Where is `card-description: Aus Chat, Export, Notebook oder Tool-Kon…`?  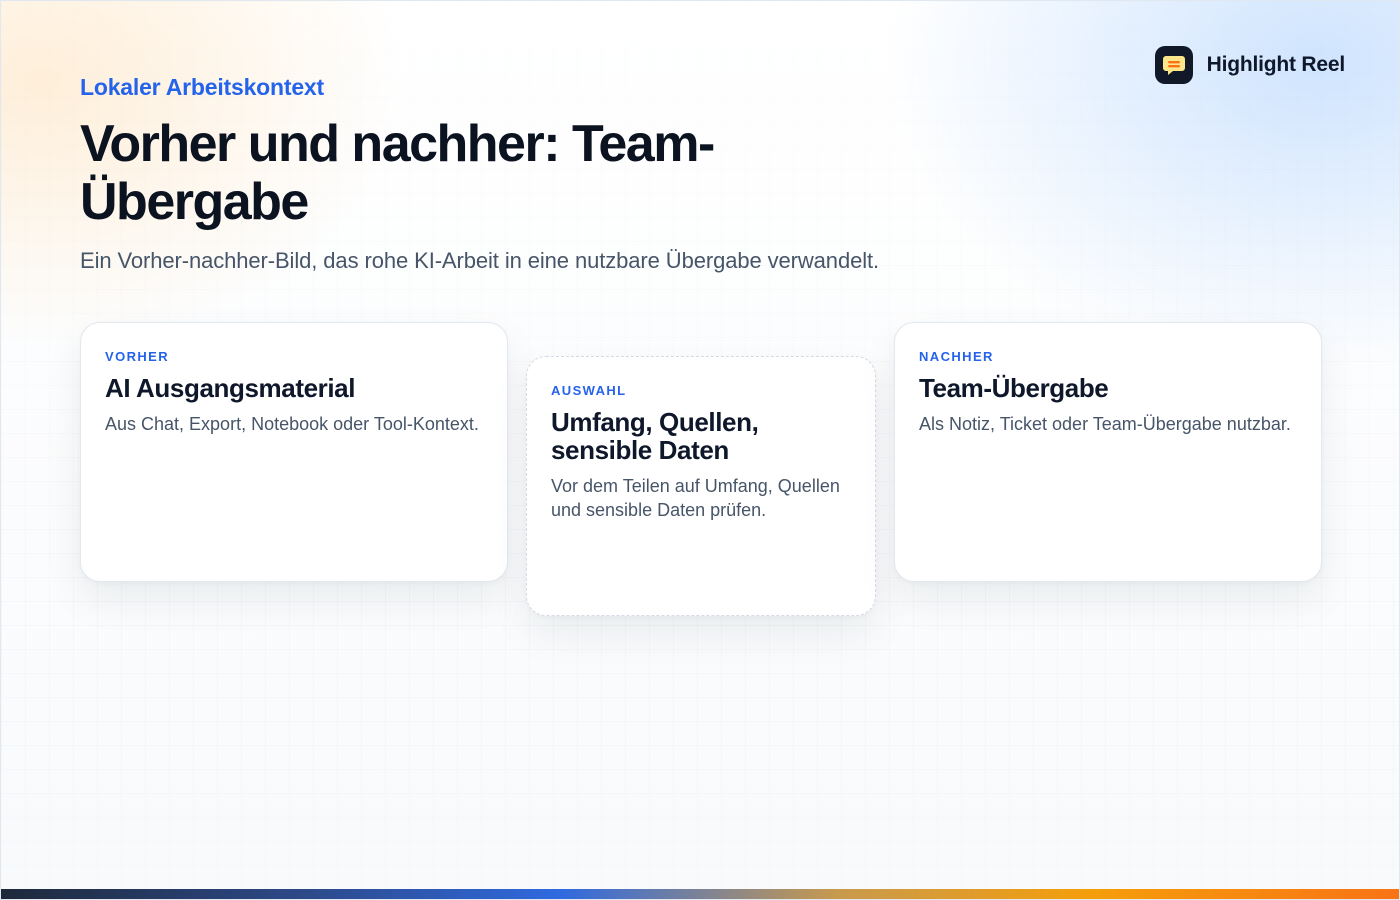 card-description: Aus Chat, Export, Notebook oder Tool-Kon… is located at coordinates (292, 424).